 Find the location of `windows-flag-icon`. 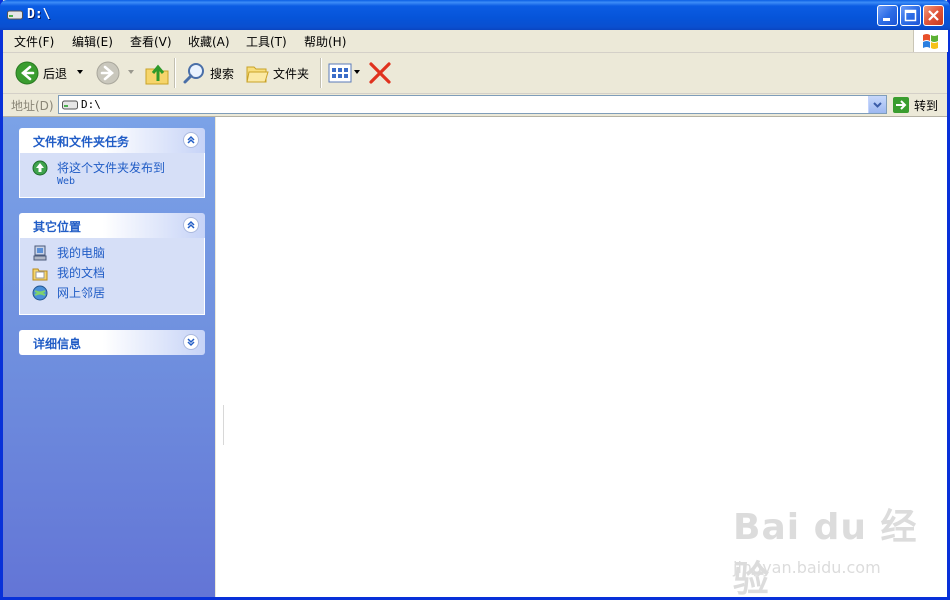

windows-flag-icon is located at coordinates (930, 41).